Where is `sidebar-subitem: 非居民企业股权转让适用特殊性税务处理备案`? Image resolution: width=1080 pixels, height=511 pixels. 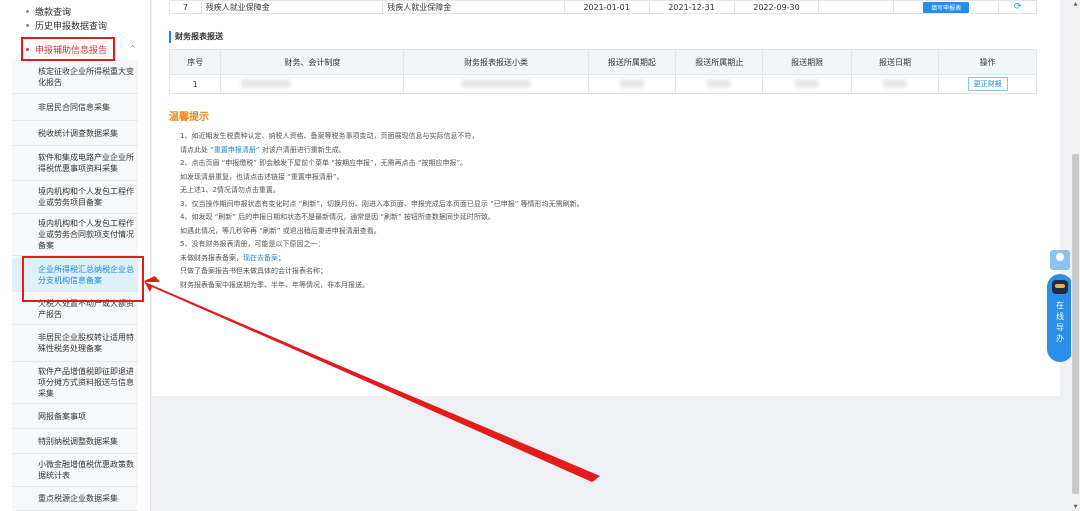 sidebar-subitem: 非居民企业股权转让适用特殊性税务处理备案 is located at coordinates (75, 343).